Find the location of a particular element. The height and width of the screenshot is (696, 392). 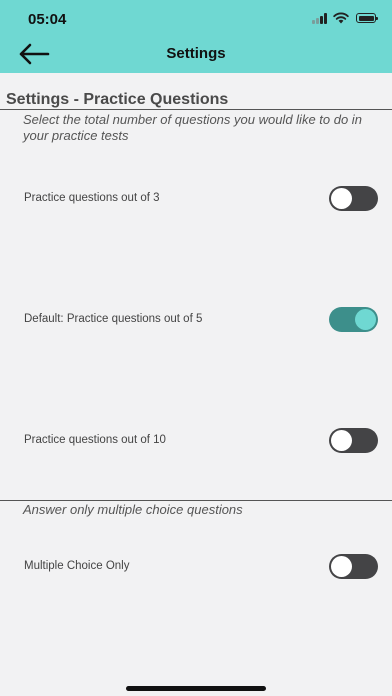

option-label-10: Practice questions out of 10 is located at coordinates (95, 440).